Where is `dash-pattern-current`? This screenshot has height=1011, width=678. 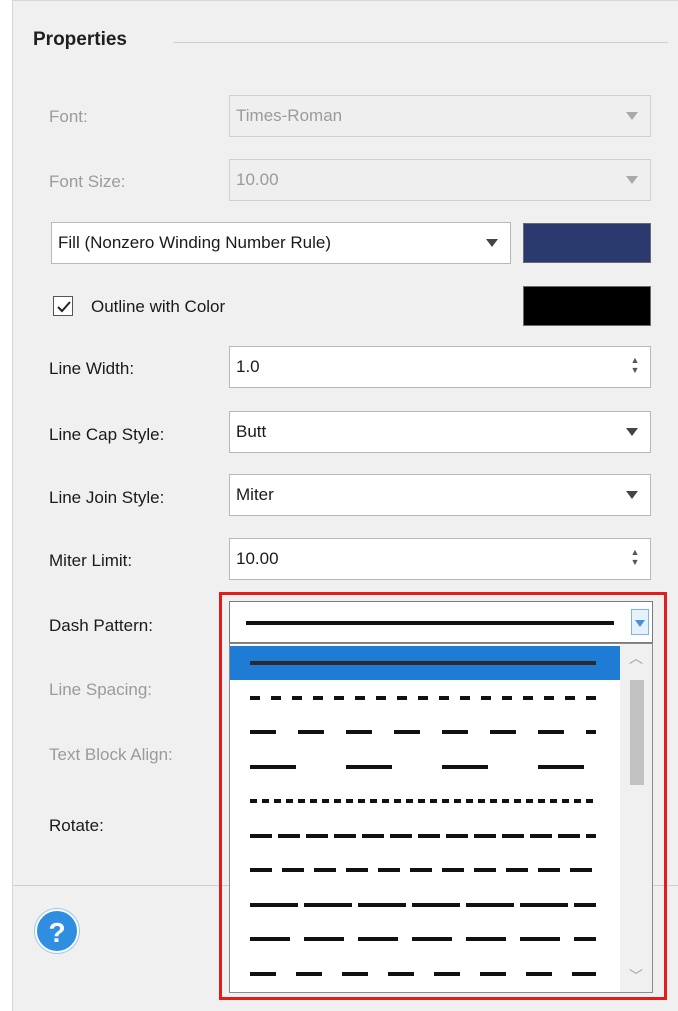 dash-pattern-current is located at coordinates (430, 623).